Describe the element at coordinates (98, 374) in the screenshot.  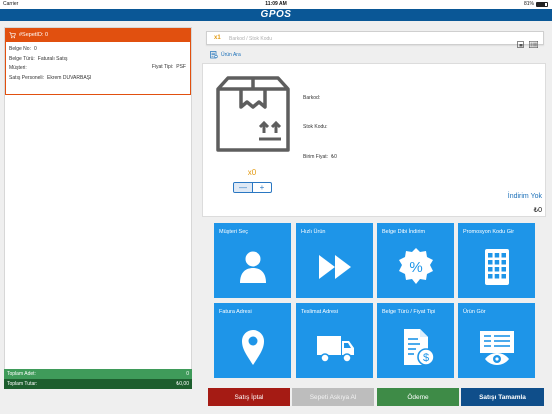
I see `toplam-adet-row: Toplam Adet: 0` at that location.